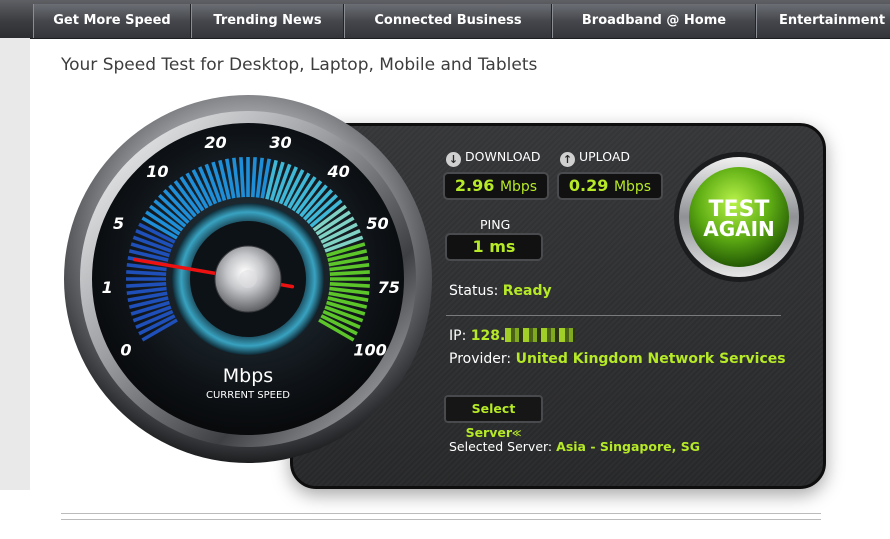  What do you see at coordinates (280, 142) in the screenshot?
I see `gauge-scale-label: 30` at bounding box center [280, 142].